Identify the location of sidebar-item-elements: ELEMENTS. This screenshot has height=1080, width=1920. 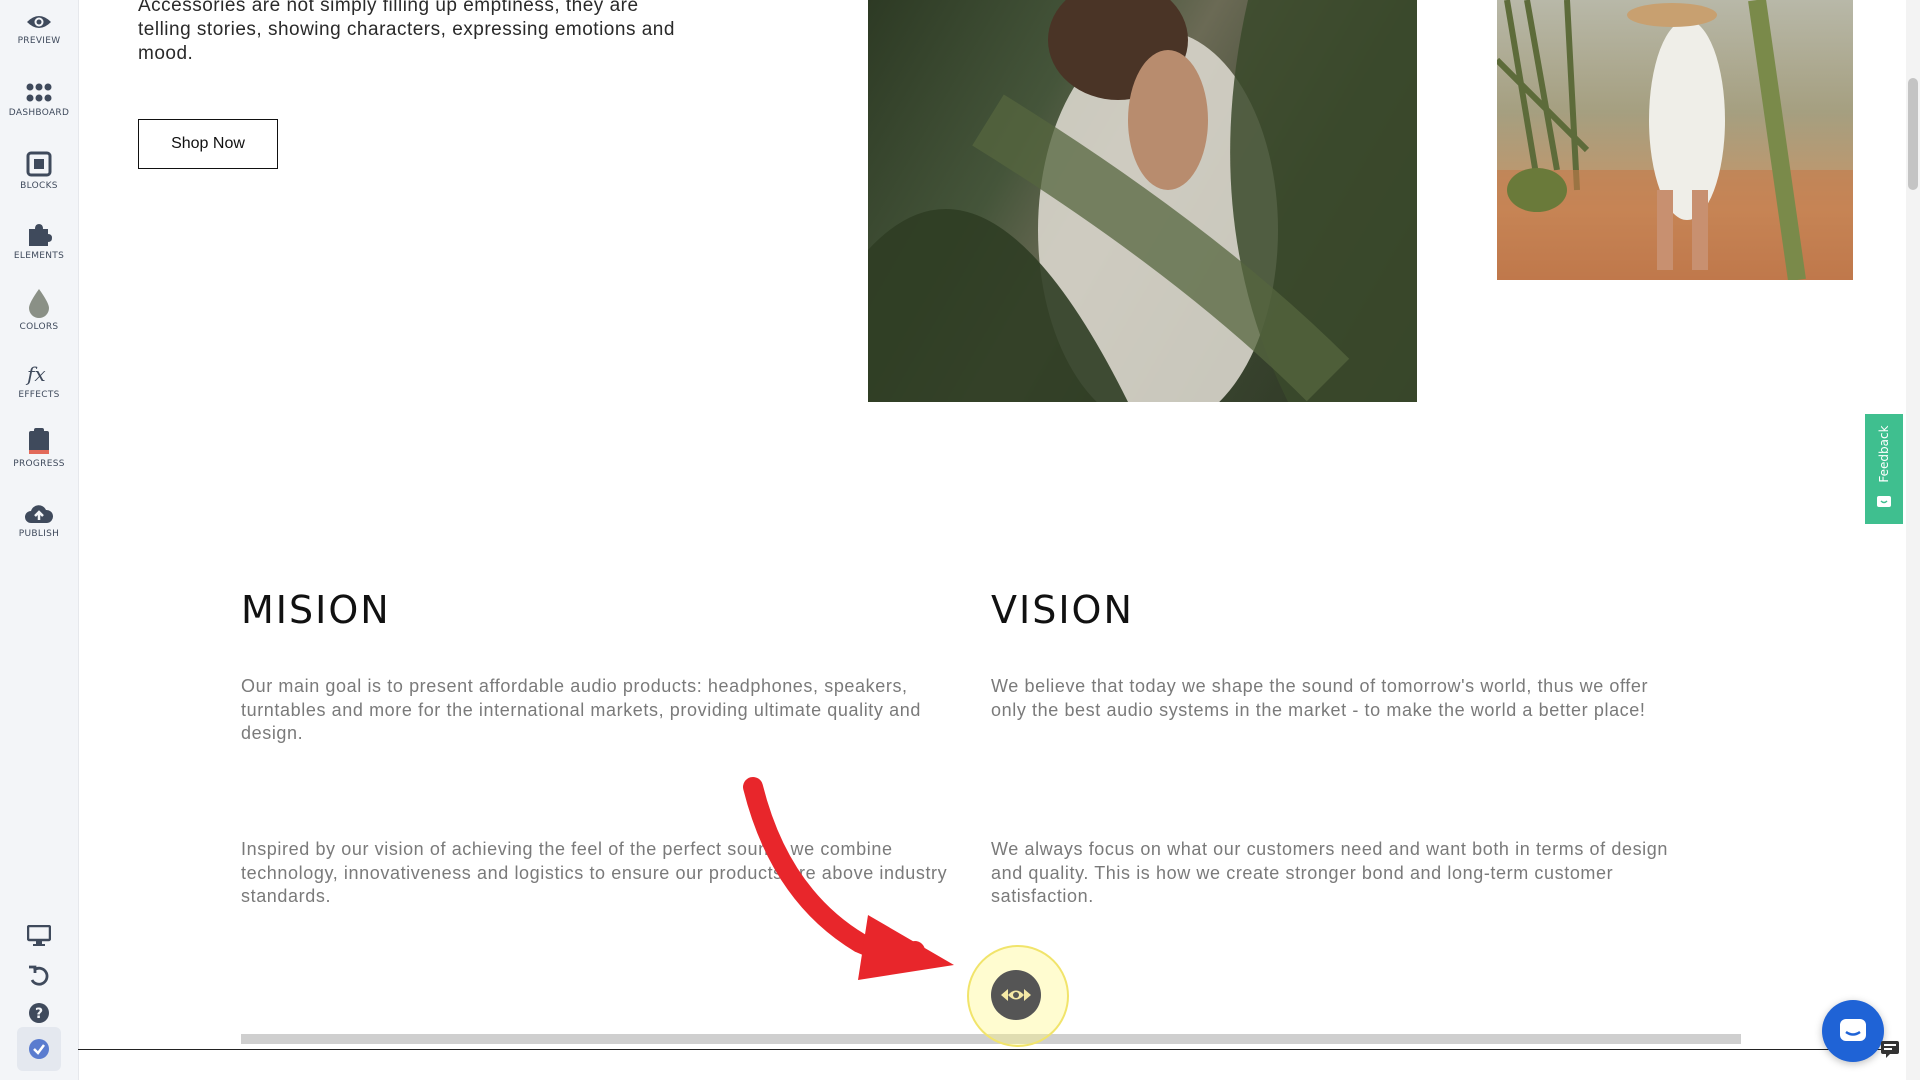
(39, 241).